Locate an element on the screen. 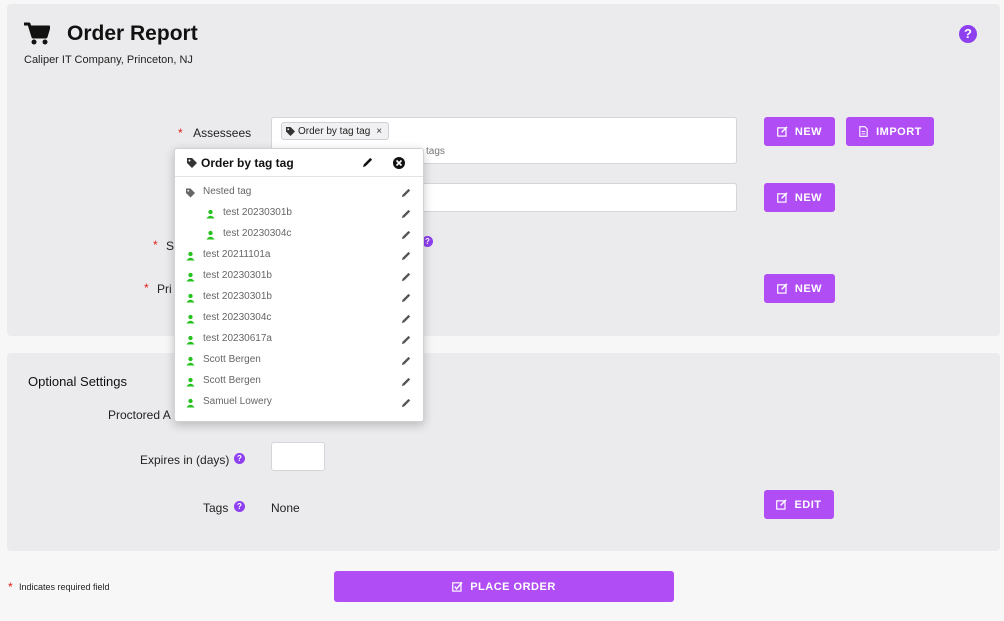 This screenshot has height=621, width=1004. popup-item-label: test 20230617a is located at coordinates (237, 338).